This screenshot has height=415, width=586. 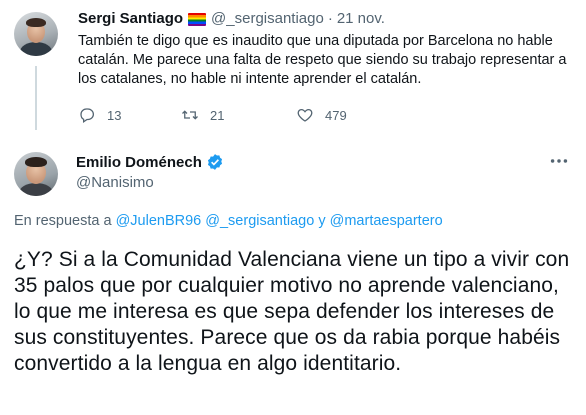 I want to click on reply-prefix: En respuesta a, so click(x=63, y=221).